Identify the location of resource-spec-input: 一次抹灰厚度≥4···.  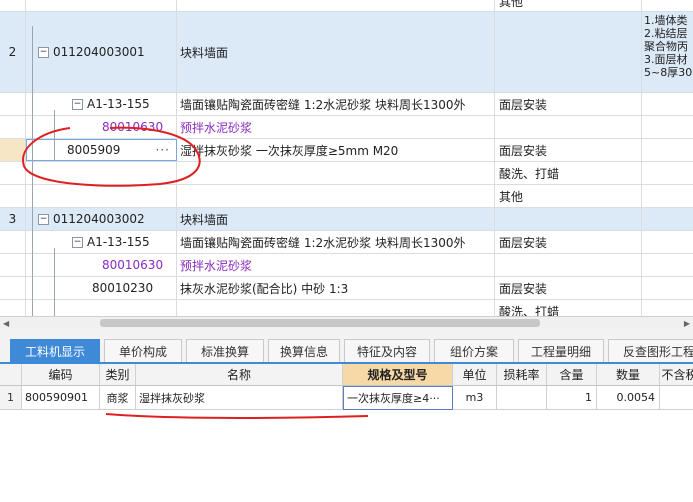
(398, 398).